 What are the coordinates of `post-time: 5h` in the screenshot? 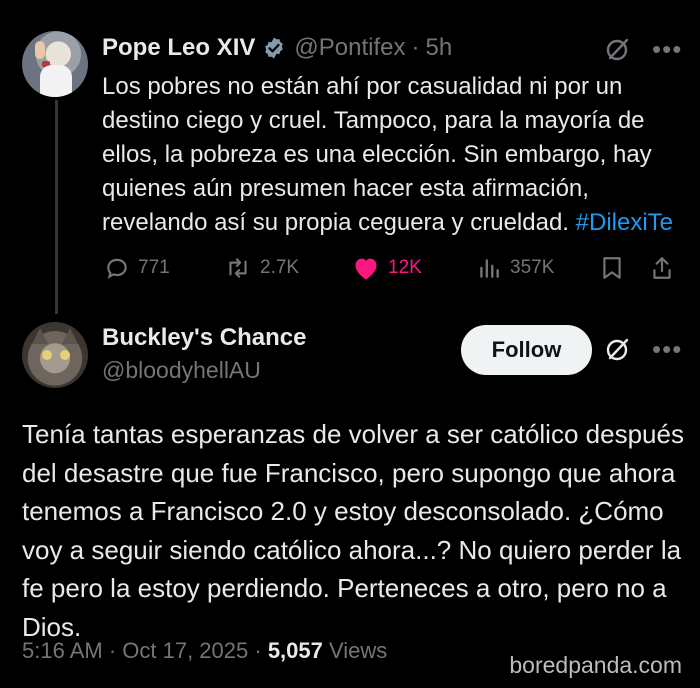 It's located at (438, 48).